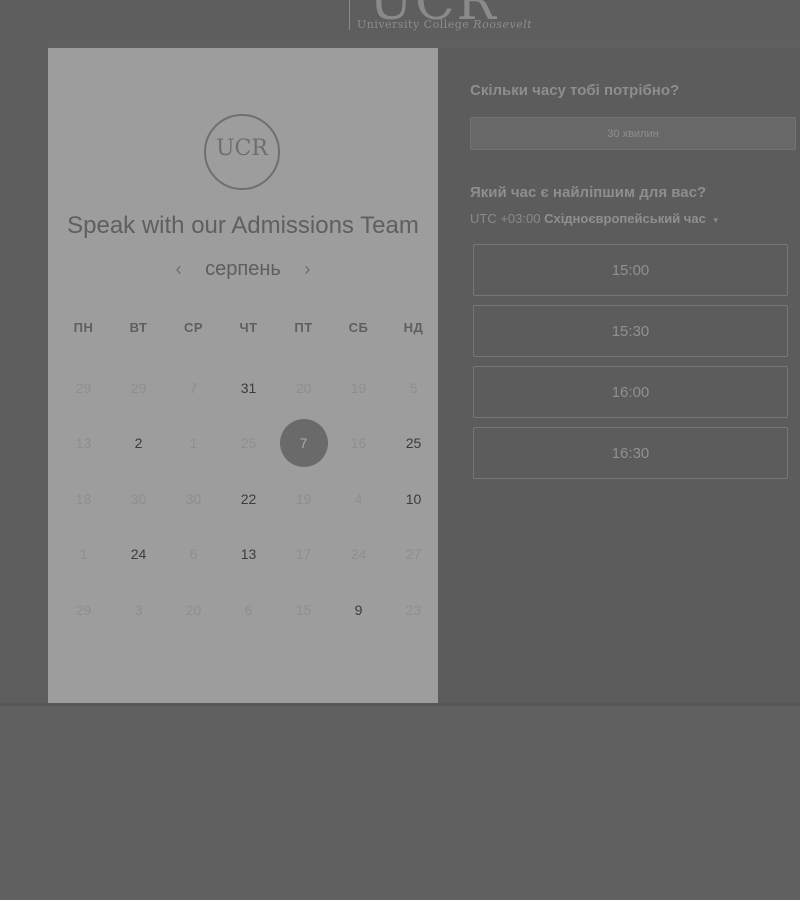  What do you see at coordinates (413, 609) in the screenshot?
I see `calendar-day: 23` at bounding box center [413, 609].